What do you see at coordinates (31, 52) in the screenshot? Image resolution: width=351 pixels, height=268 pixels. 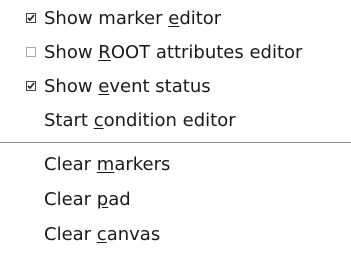 I see `checkbox-unchecked-icon` at bounding box center [31, 52].